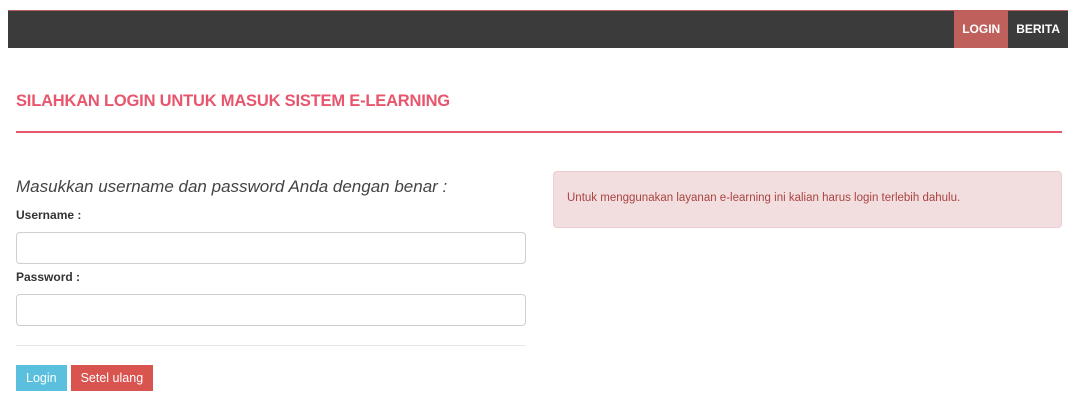 The height and width of the screenshot is (394, 1068). What do you see at coordinates (48, 277) in the screenshot?
I see `password-label: Password :` at bounding box center [48, 277].